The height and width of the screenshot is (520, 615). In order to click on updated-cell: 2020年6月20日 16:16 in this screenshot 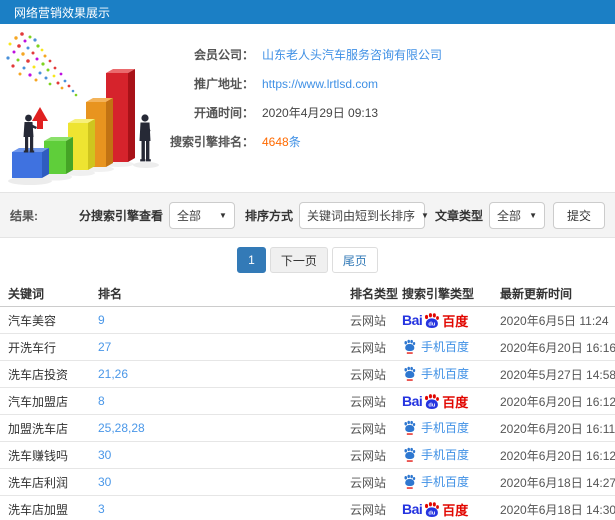, I will do `click(557, 347)`.